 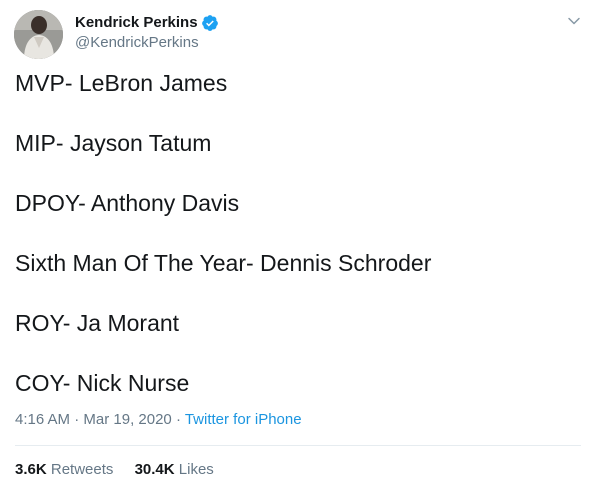 I want to click on retweets-count: 3.6K, so click(x=31, y=469).